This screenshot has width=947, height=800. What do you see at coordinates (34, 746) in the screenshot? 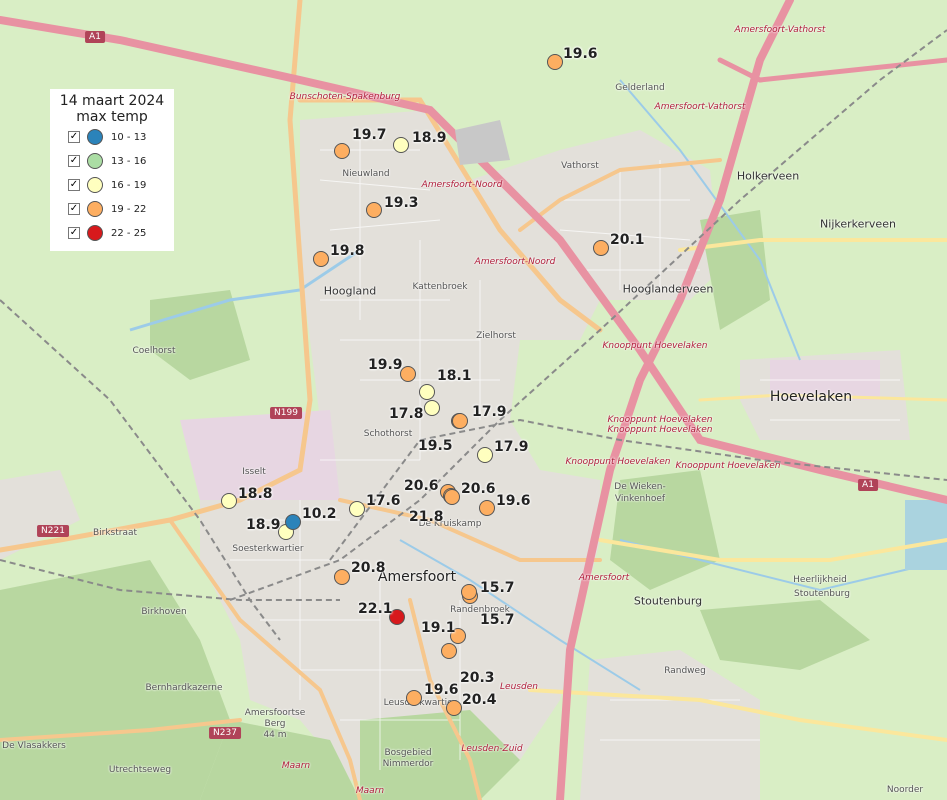
I see `place-label: De Vlasakkers` at bounding box center [34, 746].